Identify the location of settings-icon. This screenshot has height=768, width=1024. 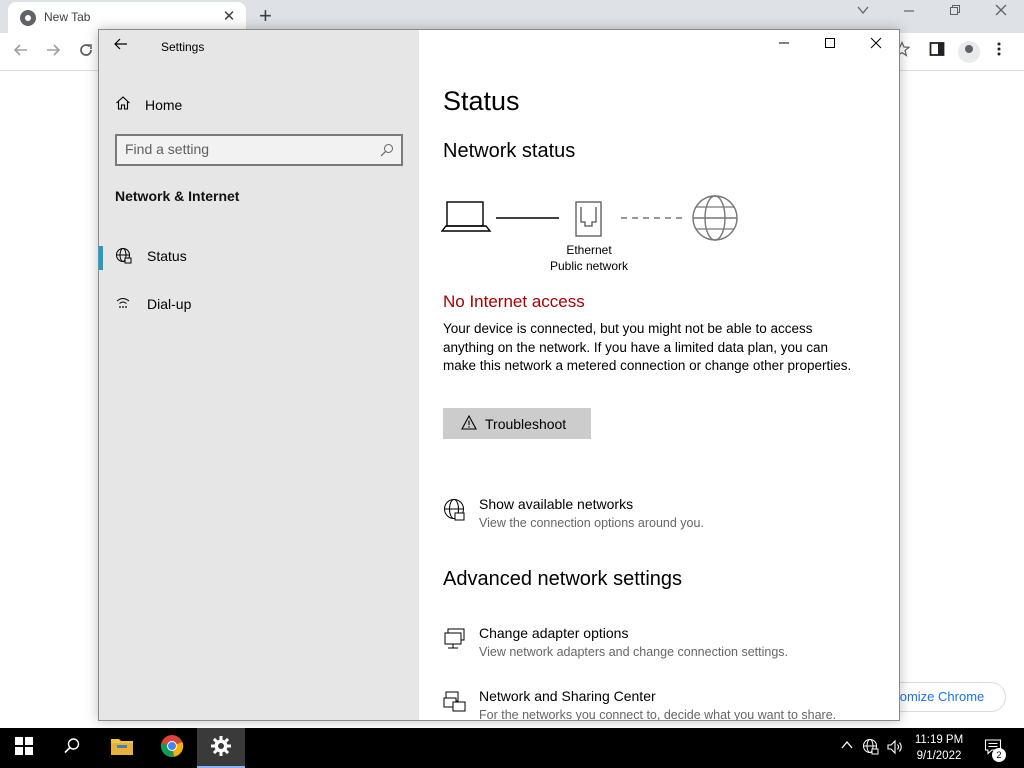
(221, 748).